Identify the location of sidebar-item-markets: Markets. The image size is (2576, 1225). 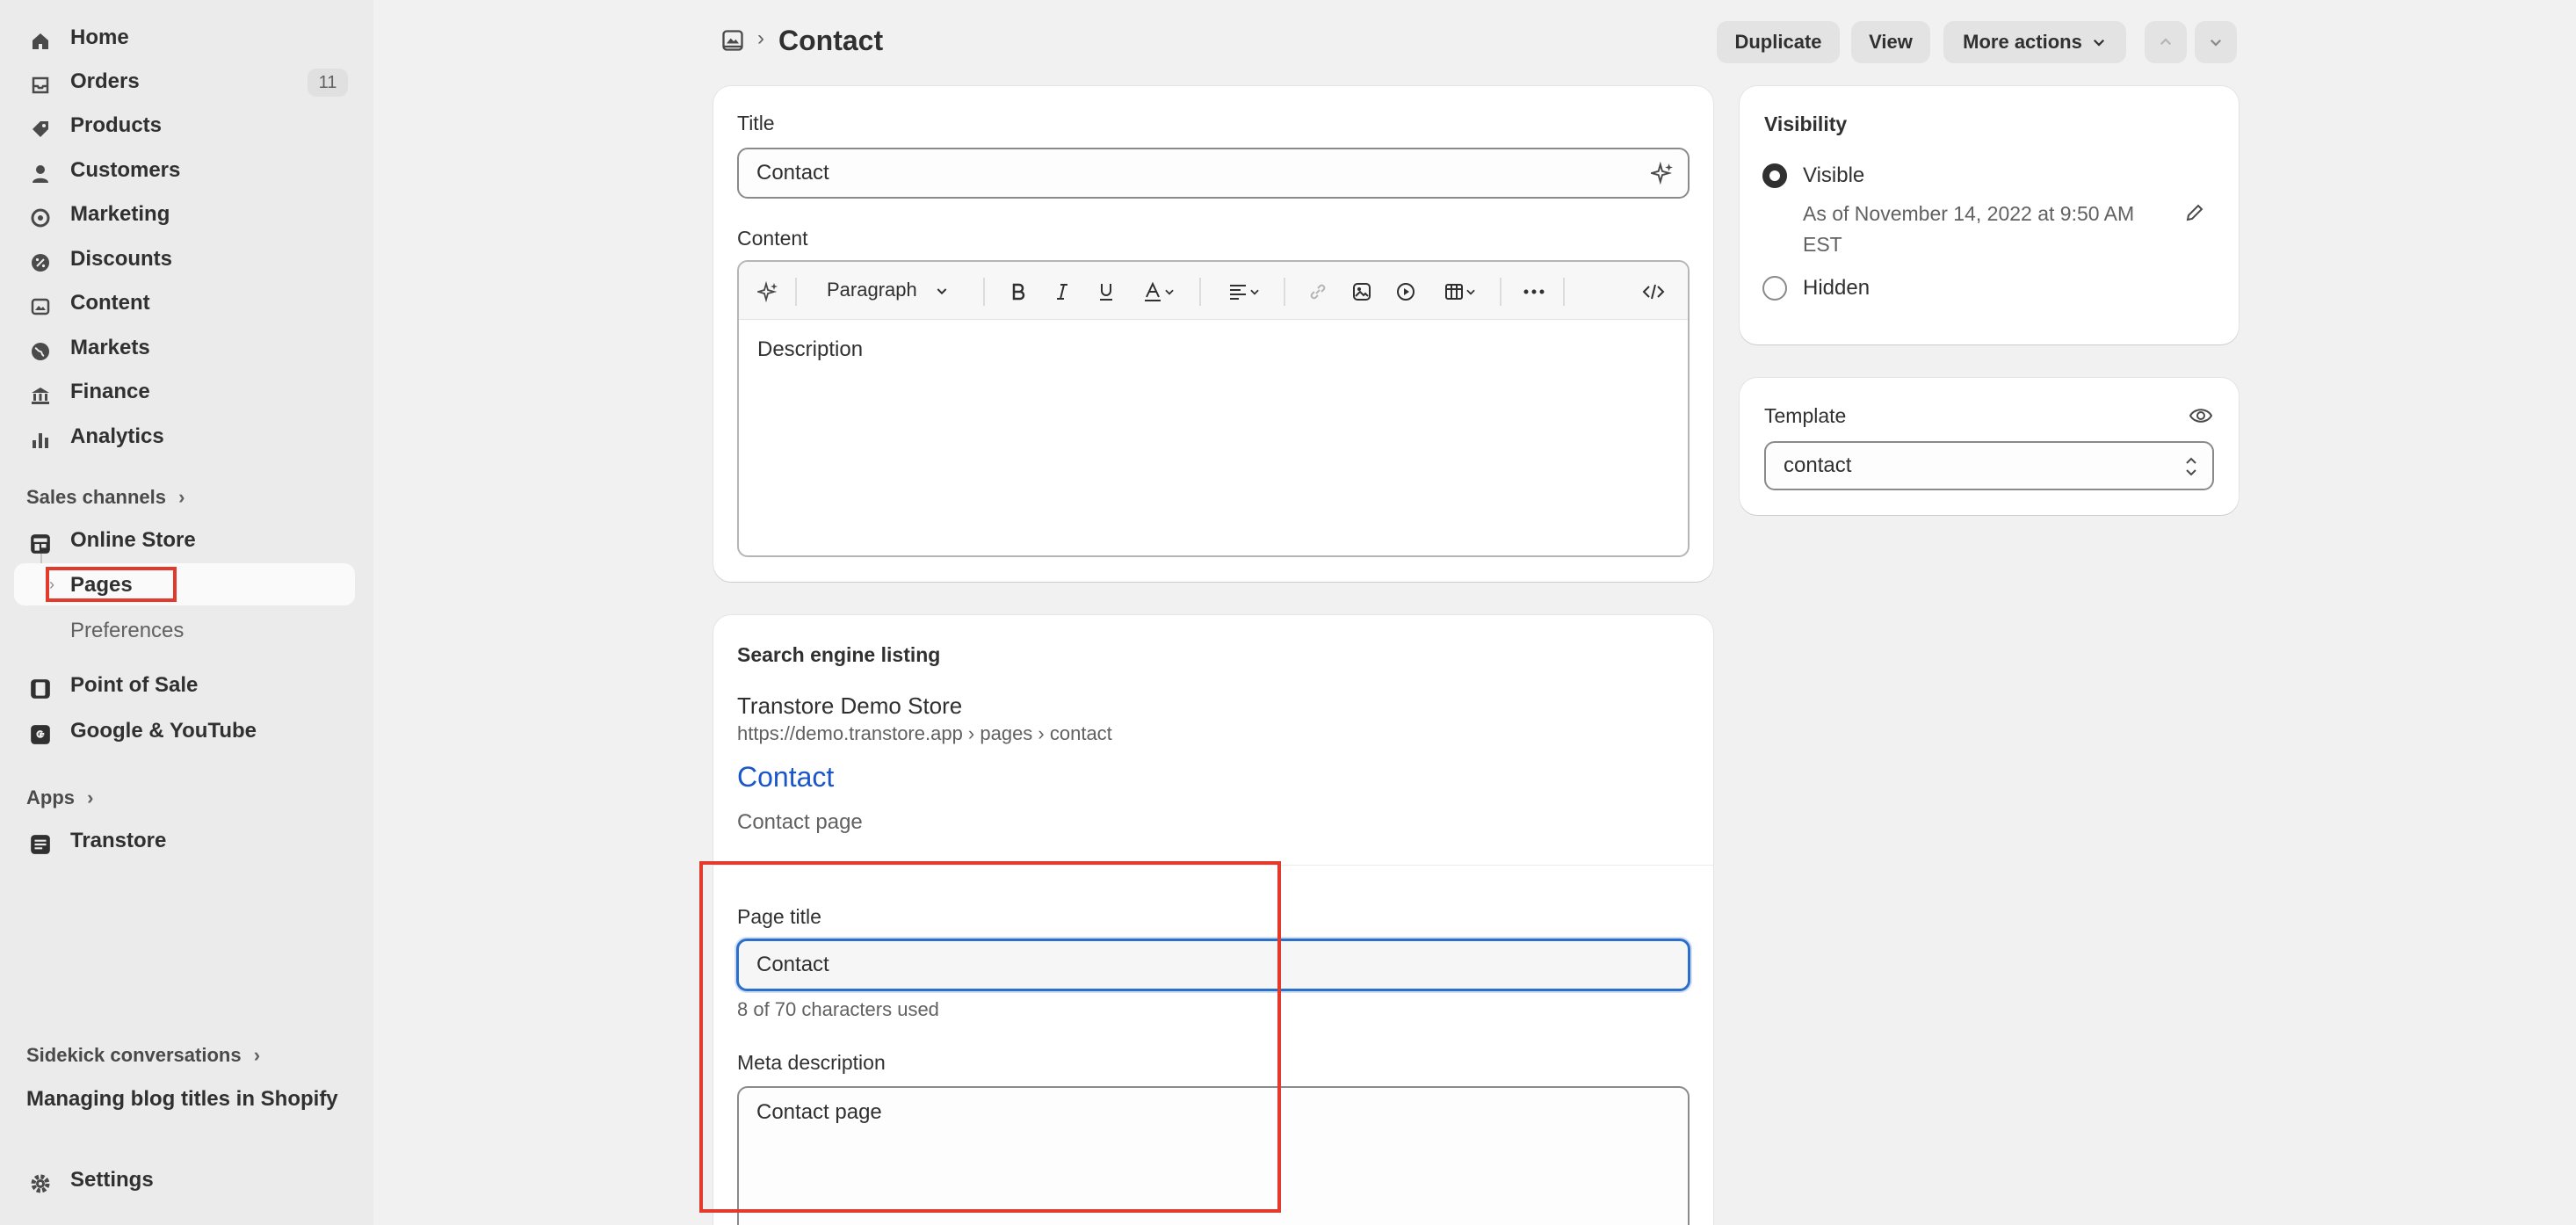
(184, 348).